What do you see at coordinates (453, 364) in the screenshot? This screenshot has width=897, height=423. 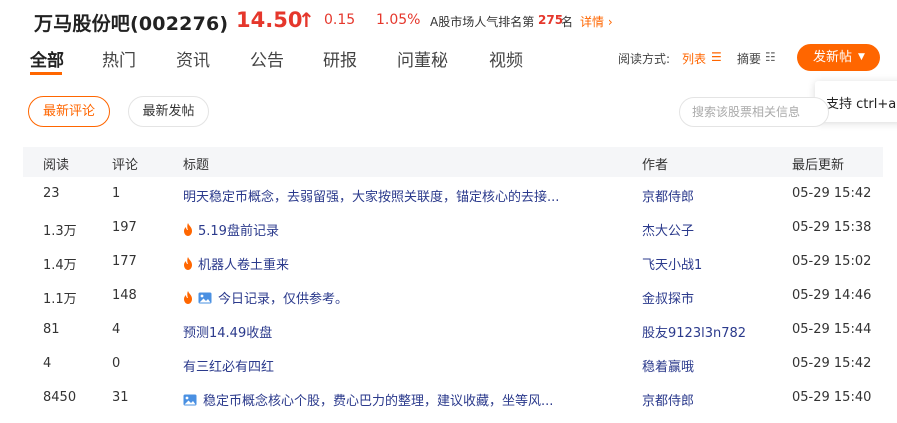 I see `table-row: 4 0 有三红必有四红 稳着赢哦 05-29 15:42` at bounding box center [453, 364].